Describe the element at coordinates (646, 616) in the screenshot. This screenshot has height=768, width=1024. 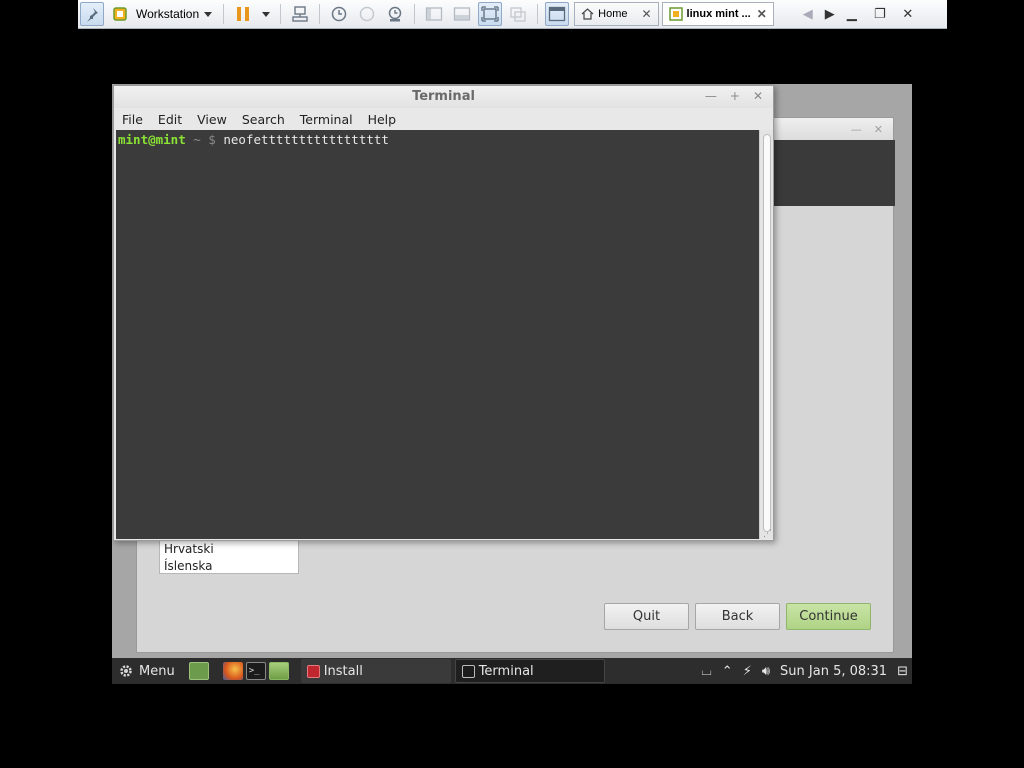
I see `quit-button: Quit` at that location.